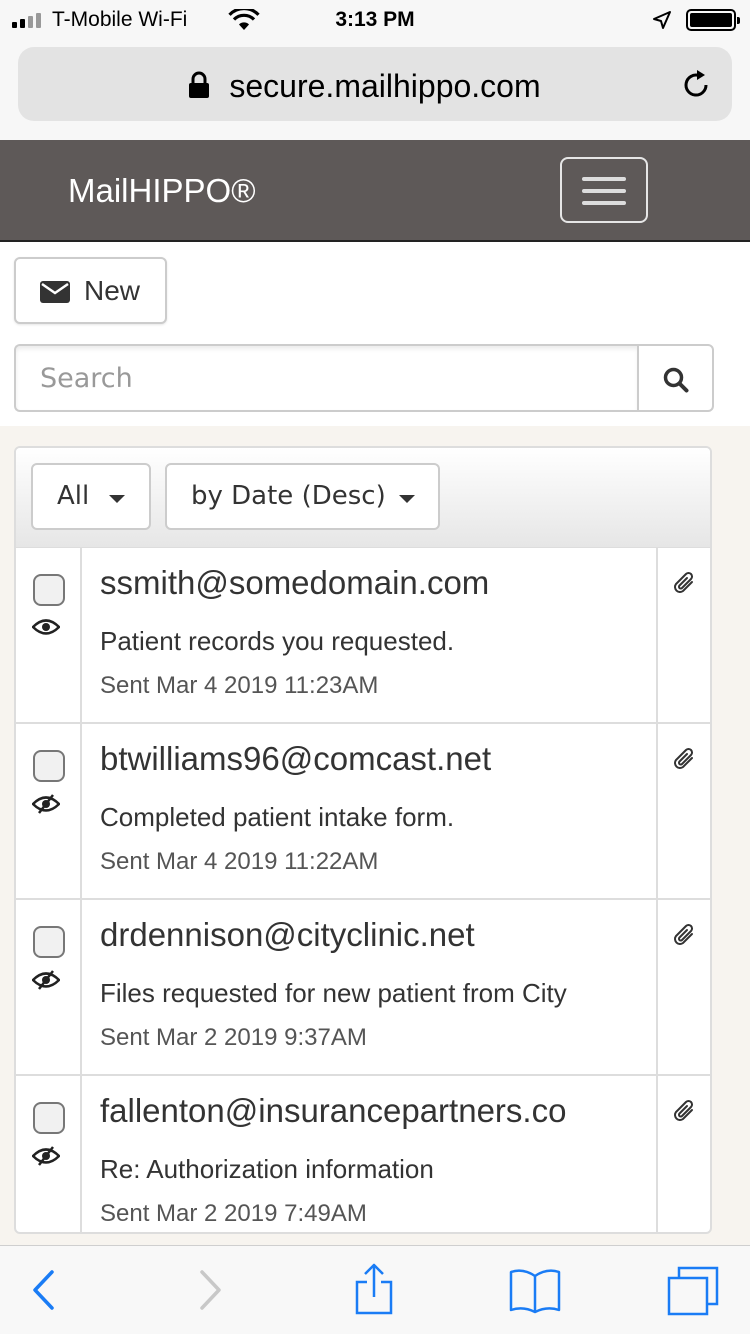  I want to click on sender-email: fallenton@insurancepartners.co, so click(333, 1111).